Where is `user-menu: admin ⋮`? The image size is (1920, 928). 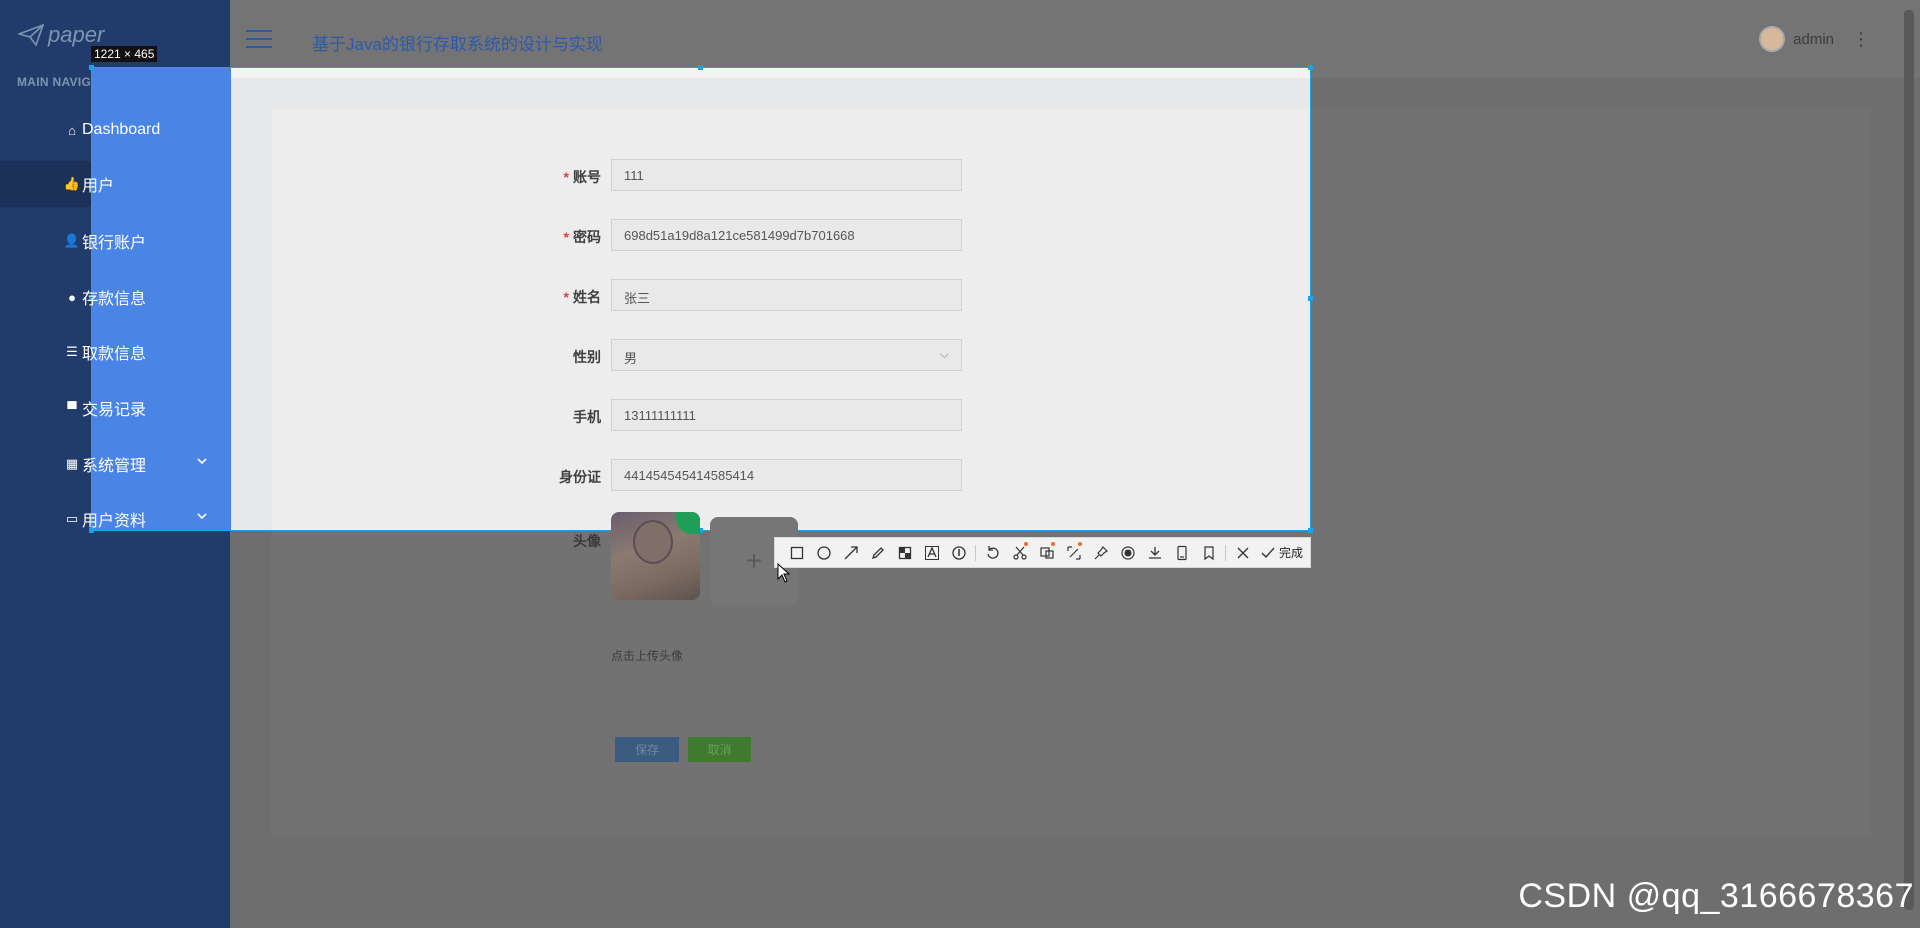 user-menu: admin ⋮ is located at coordinates (1814, 39).